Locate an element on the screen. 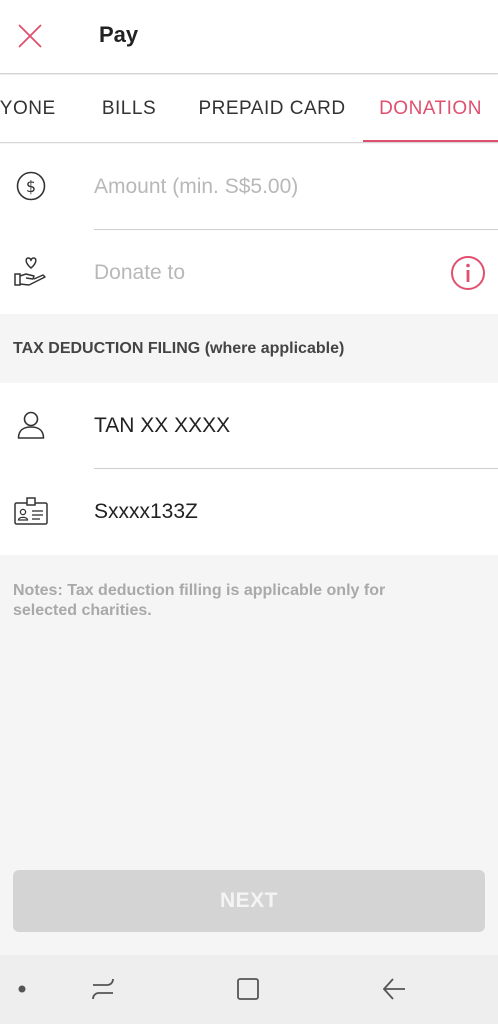  name-field: TAN XX XXXX is located at coordinates (162, 426).